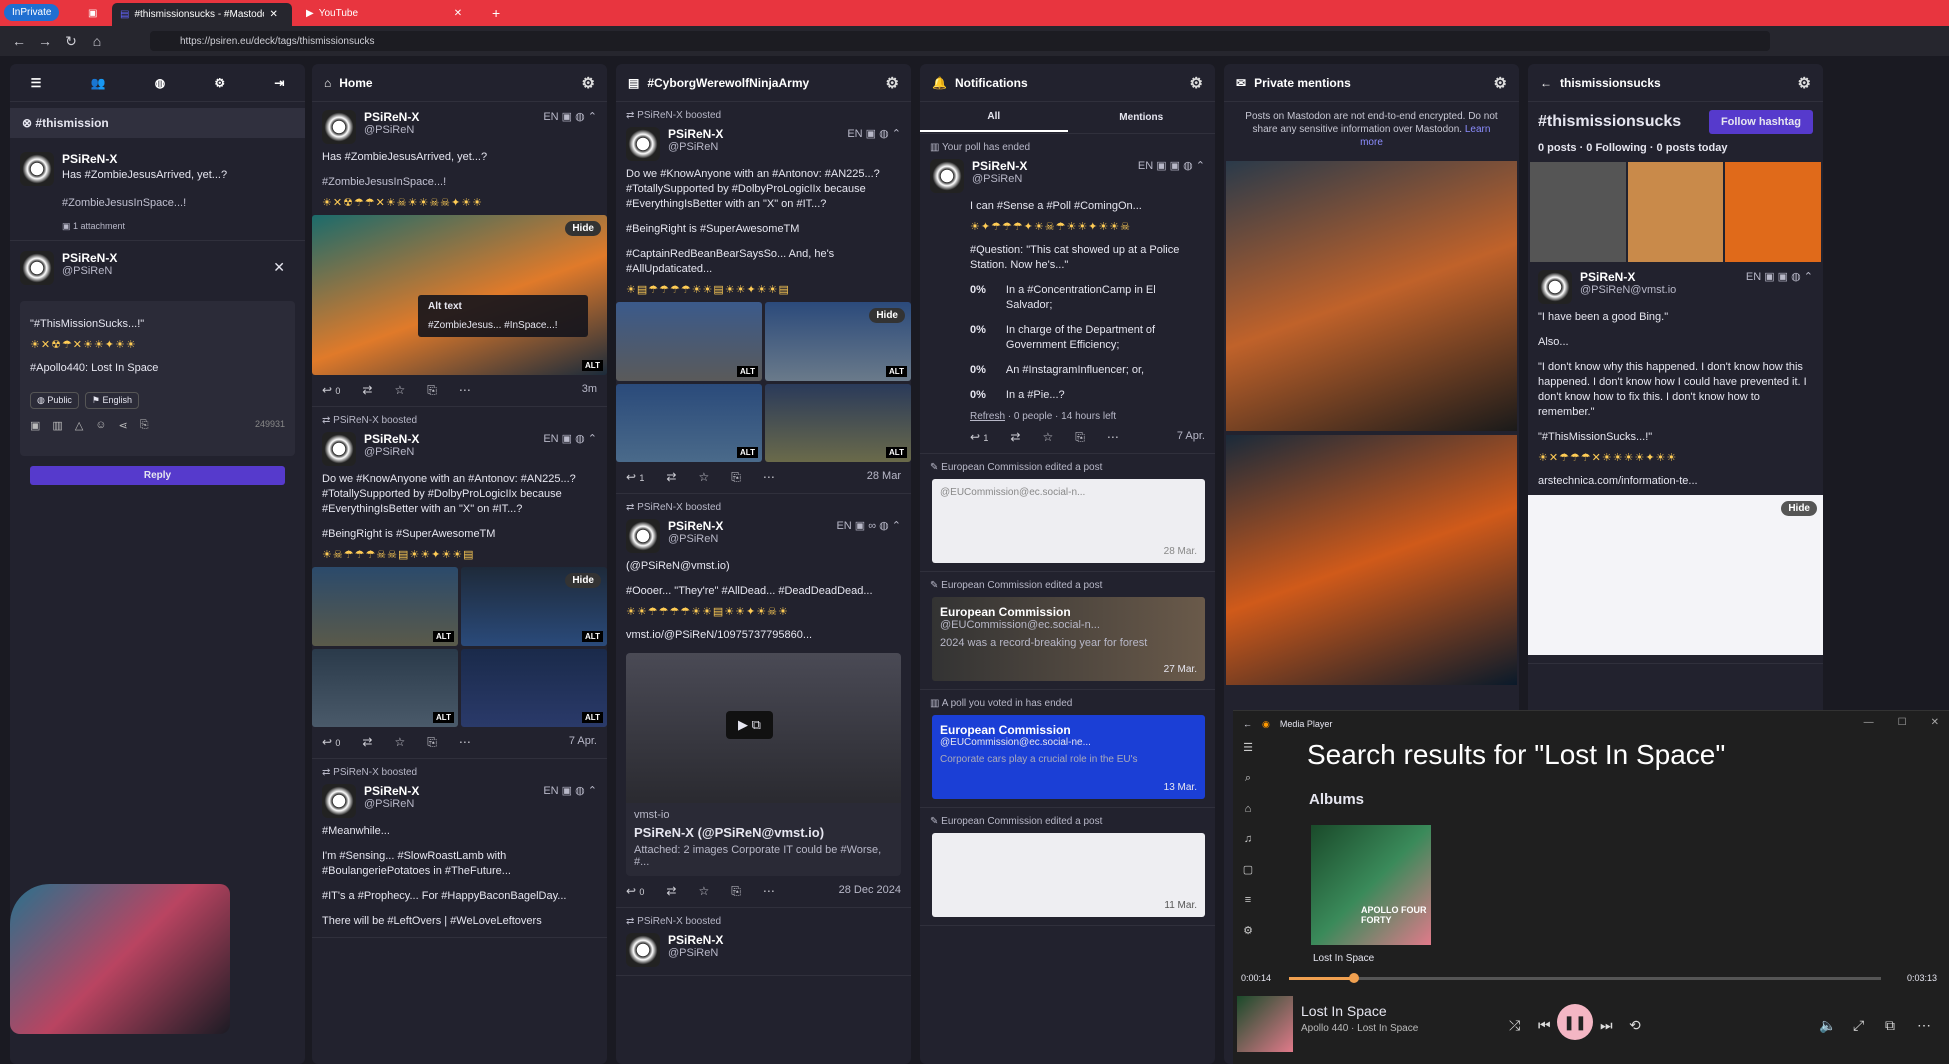 The image size is (1949, 1064). Describe the element at coordinates (35, 425) in the screenshot. I see `media-icon: ▣` at that location.